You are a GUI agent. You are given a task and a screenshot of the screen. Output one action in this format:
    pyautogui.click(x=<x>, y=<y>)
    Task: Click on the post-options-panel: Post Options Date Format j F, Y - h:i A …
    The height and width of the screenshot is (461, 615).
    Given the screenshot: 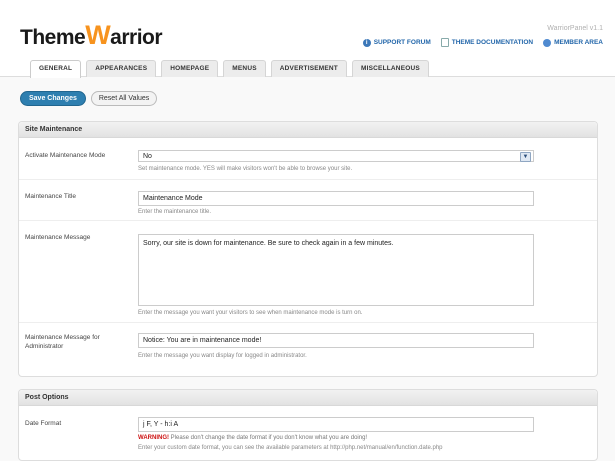 What is the action you would take?
    pyautogui.click(x=308, y=425)
    